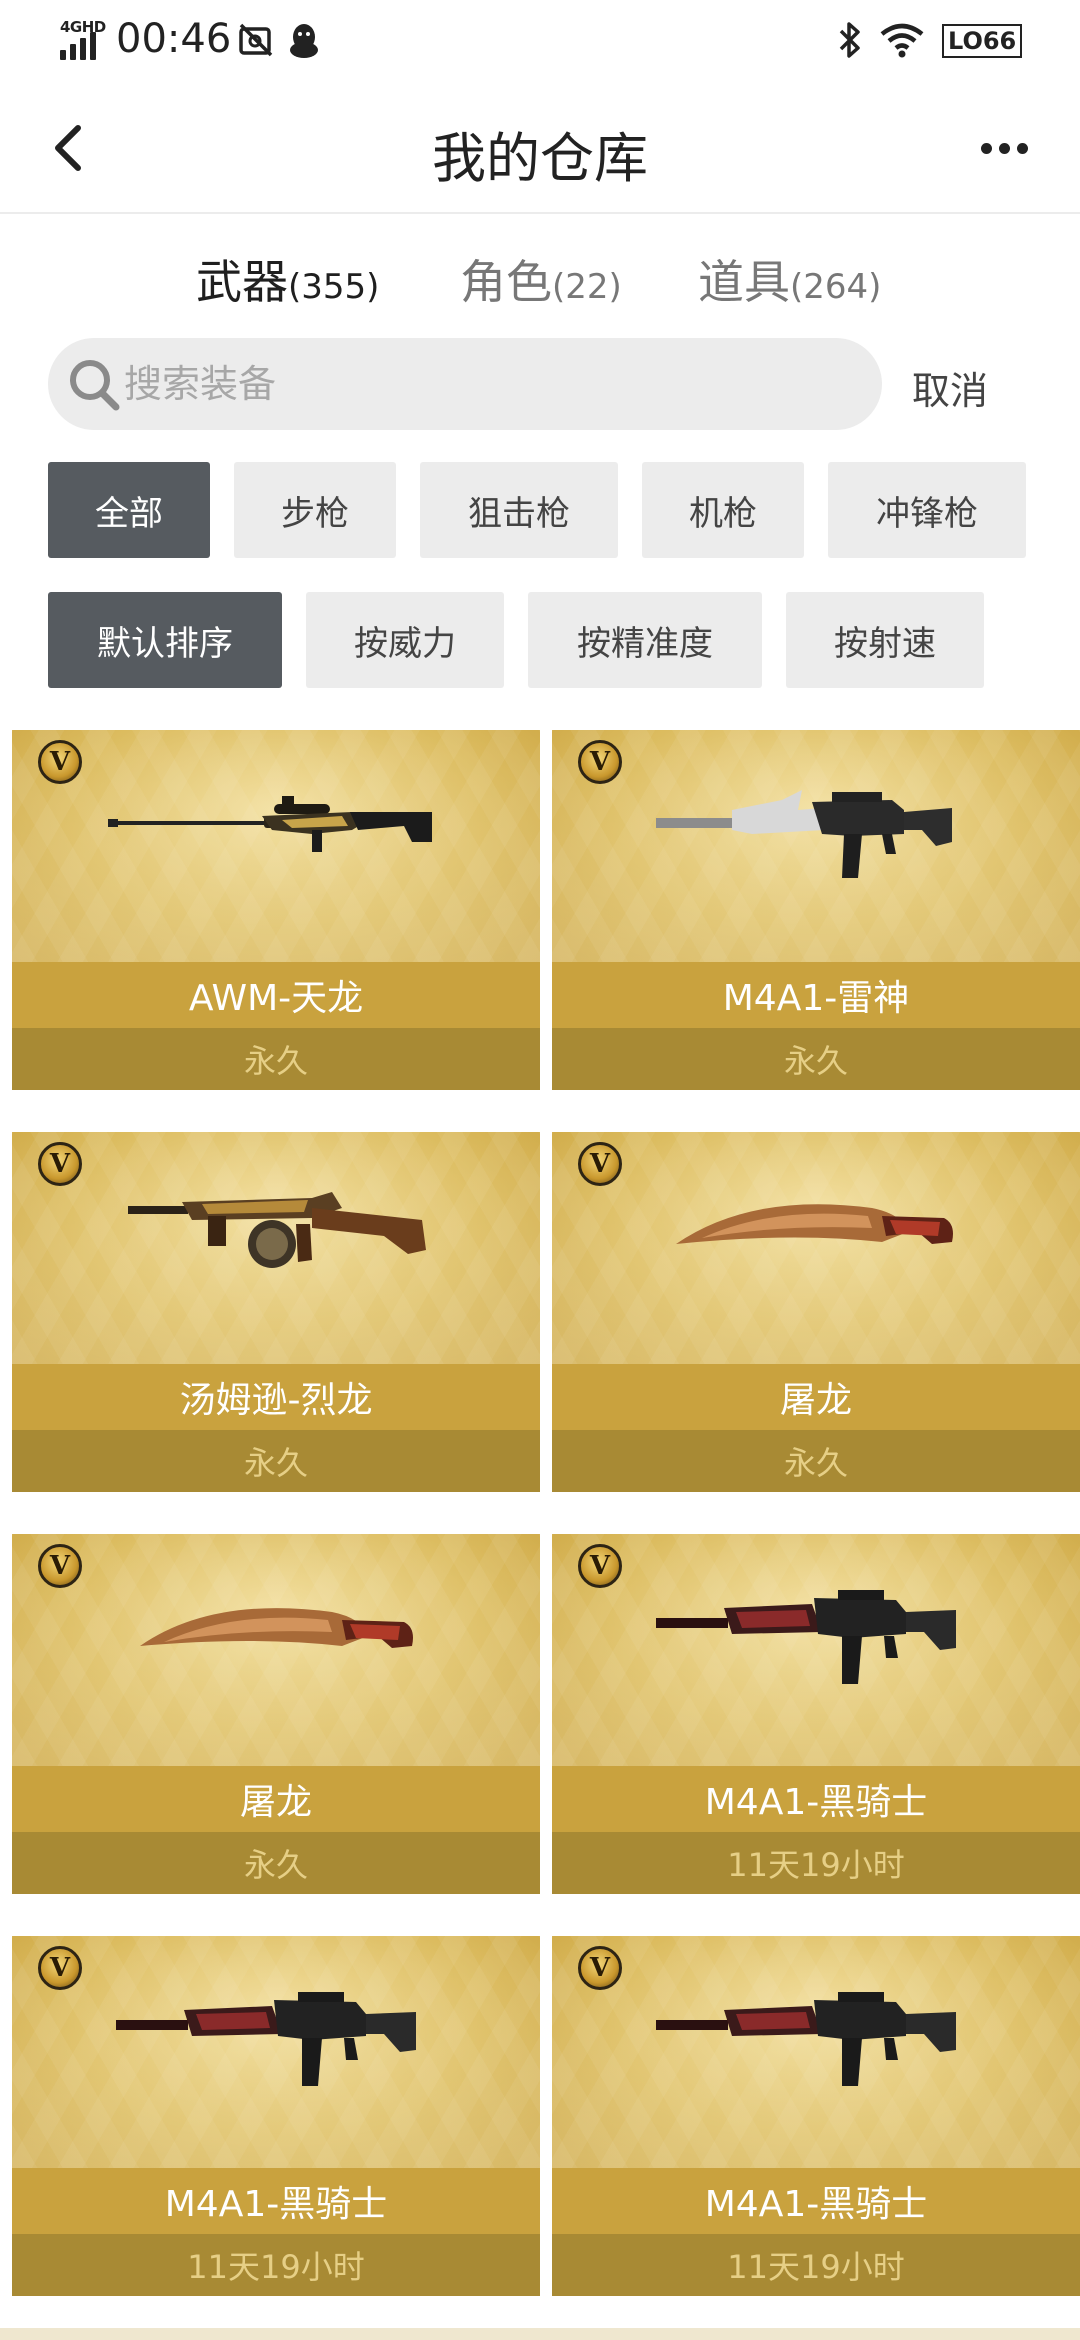  I want to click on tab-items: 道具(264), so click(789, 279).